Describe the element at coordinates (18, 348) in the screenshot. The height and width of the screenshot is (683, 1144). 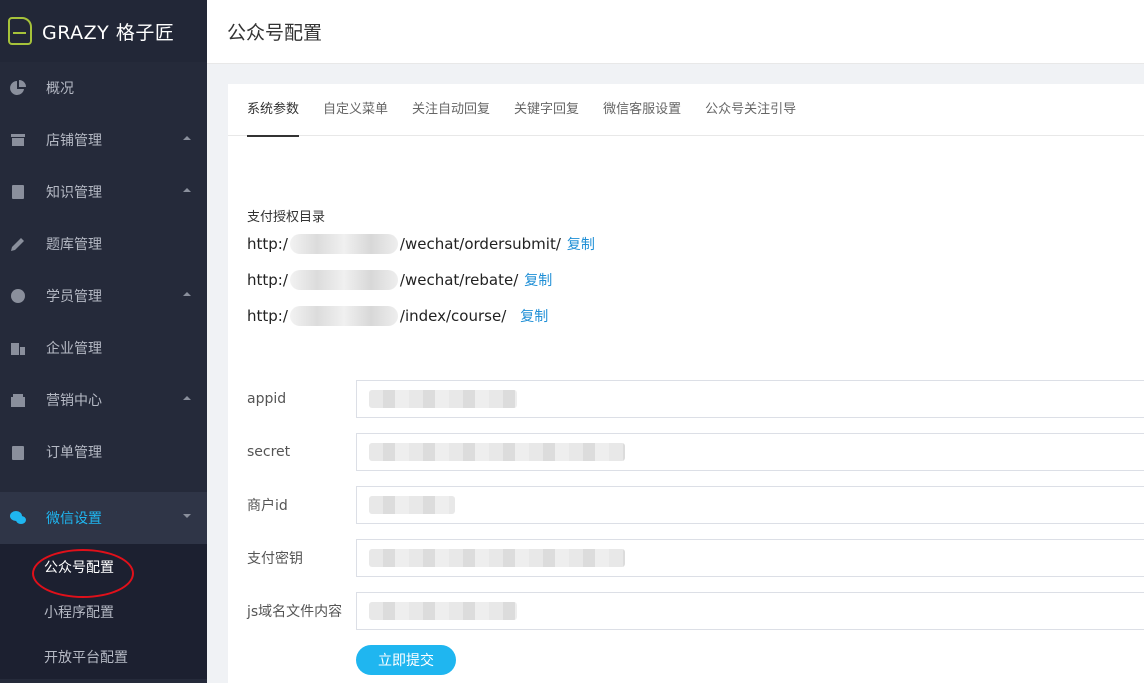
I see `building-icon` at that location.